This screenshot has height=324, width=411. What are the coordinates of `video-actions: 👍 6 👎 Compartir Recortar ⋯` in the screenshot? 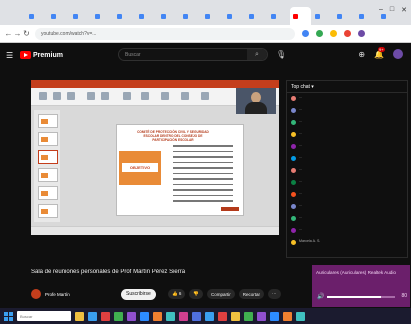 It's located at (224, 294).